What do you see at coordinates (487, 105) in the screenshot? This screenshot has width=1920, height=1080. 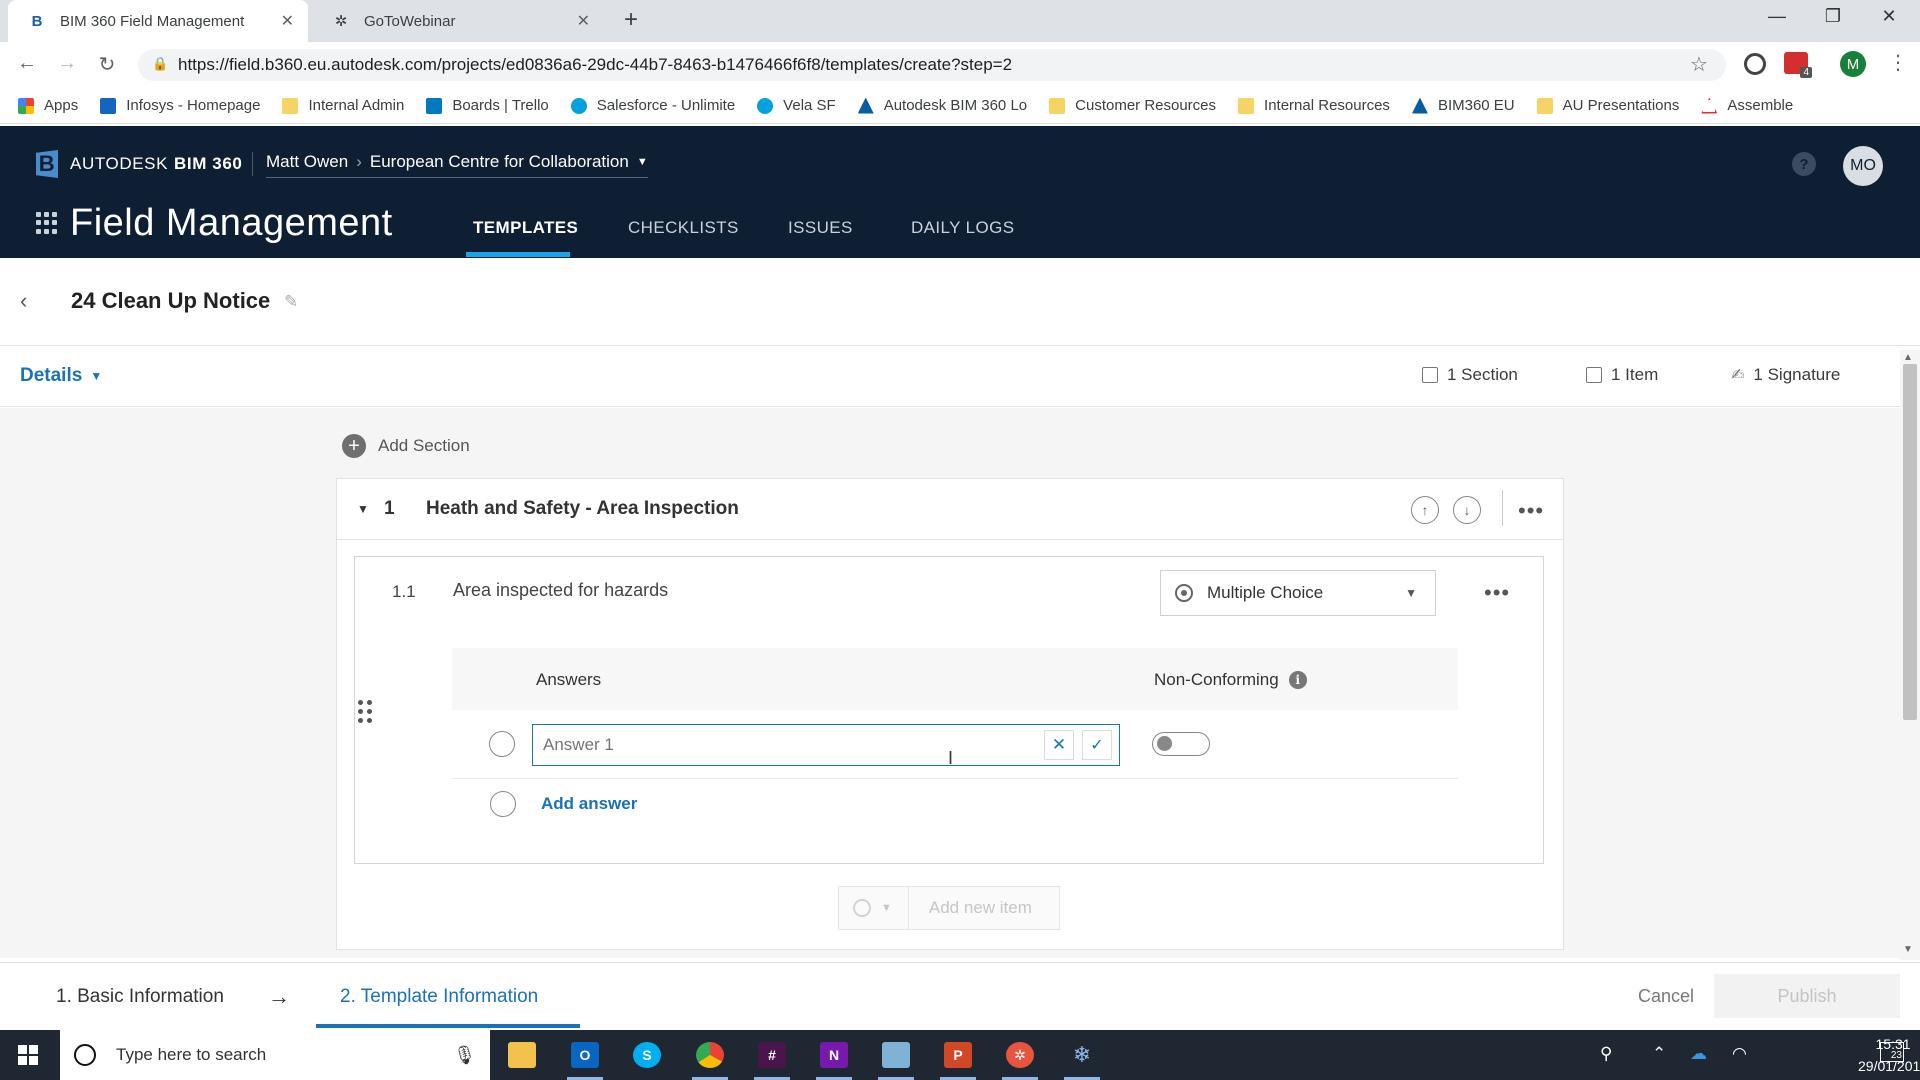 I see `bookmark-trello: Boards | Trello` at bounding box center [487, 105].